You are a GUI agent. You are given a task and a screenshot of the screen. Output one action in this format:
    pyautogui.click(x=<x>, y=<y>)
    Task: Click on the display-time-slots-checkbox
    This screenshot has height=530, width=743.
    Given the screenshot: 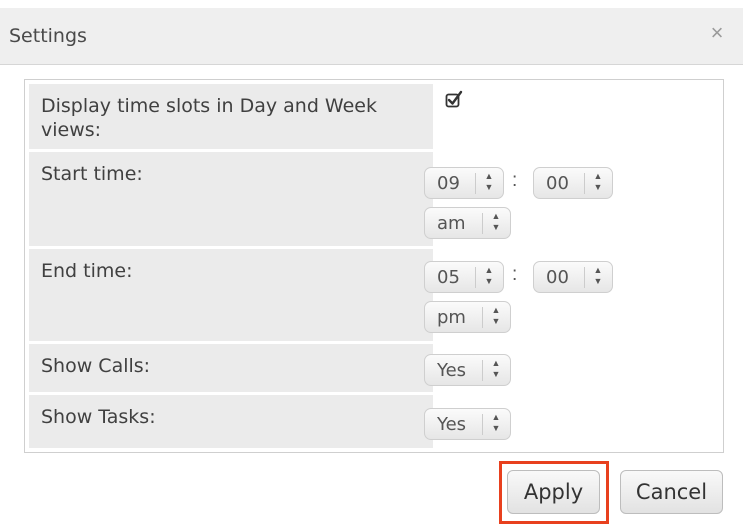 What is the action you would take?
    pyautogui.click(x=454, y=99)
    